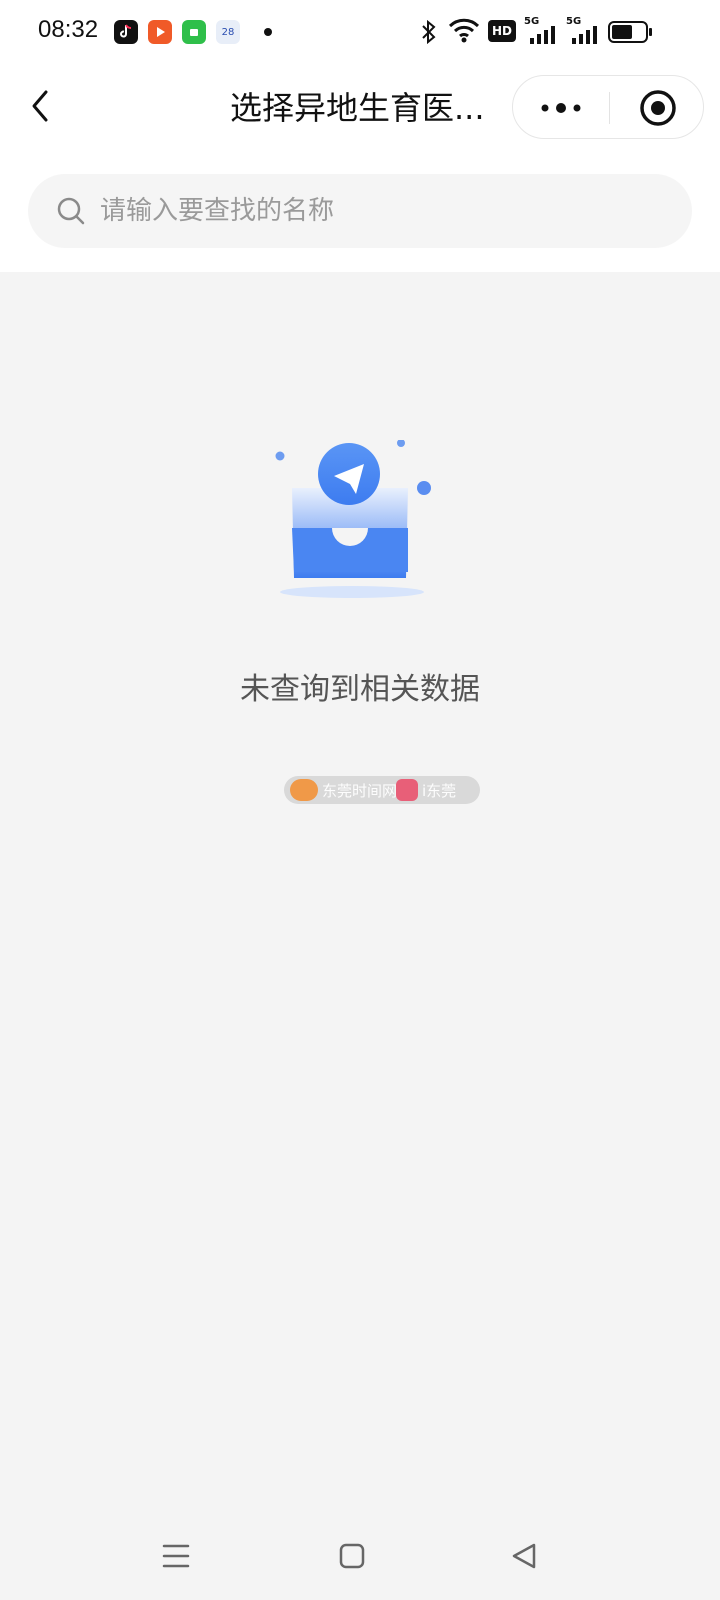  Describe the element at coordinates (126, 32) in the screenshot. I see `tiktok-icon` at that location.